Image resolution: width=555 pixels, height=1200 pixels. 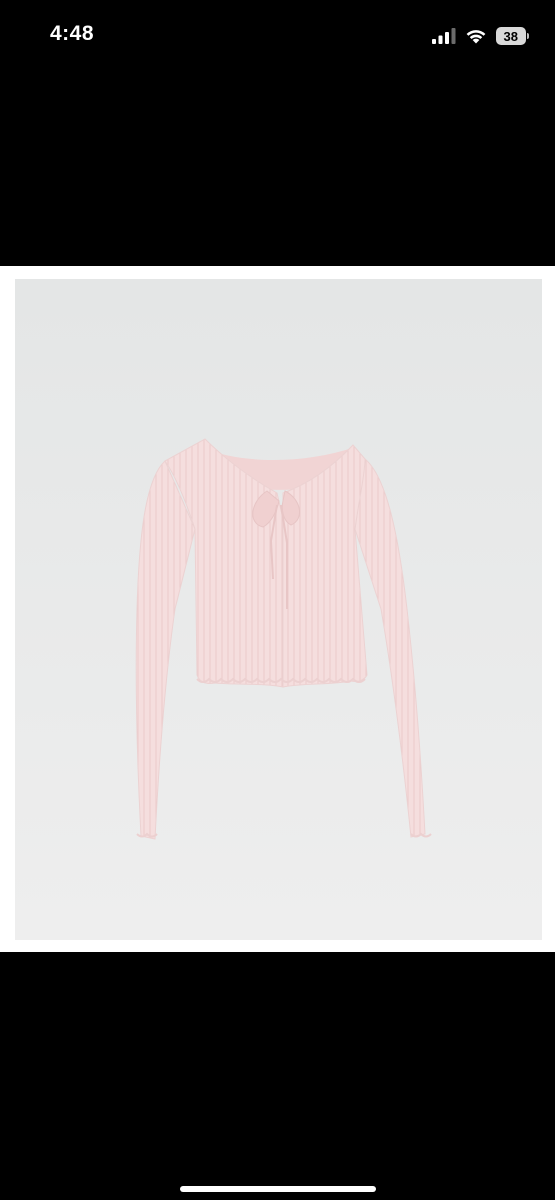 What do you see at coordinates (277, 36) in the screenshot?
I see `status-bar: 4:48 38` at bounding box center [277, 36].